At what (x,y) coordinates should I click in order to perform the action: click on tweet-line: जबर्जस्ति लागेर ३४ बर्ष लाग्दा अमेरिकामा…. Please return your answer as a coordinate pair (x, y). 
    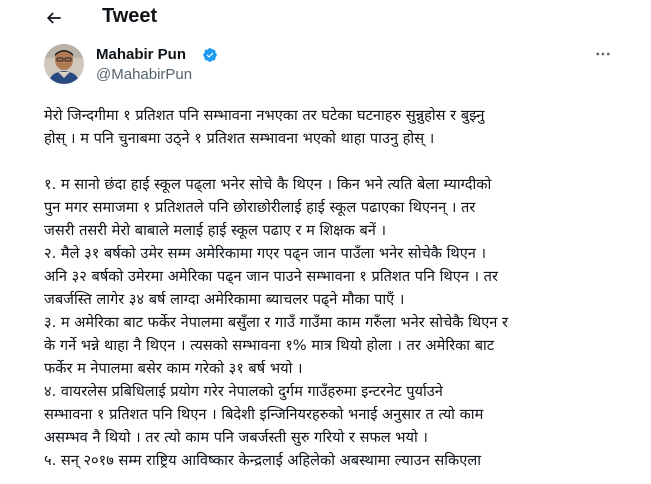
    Looking at the image, I should click on (224, 299).